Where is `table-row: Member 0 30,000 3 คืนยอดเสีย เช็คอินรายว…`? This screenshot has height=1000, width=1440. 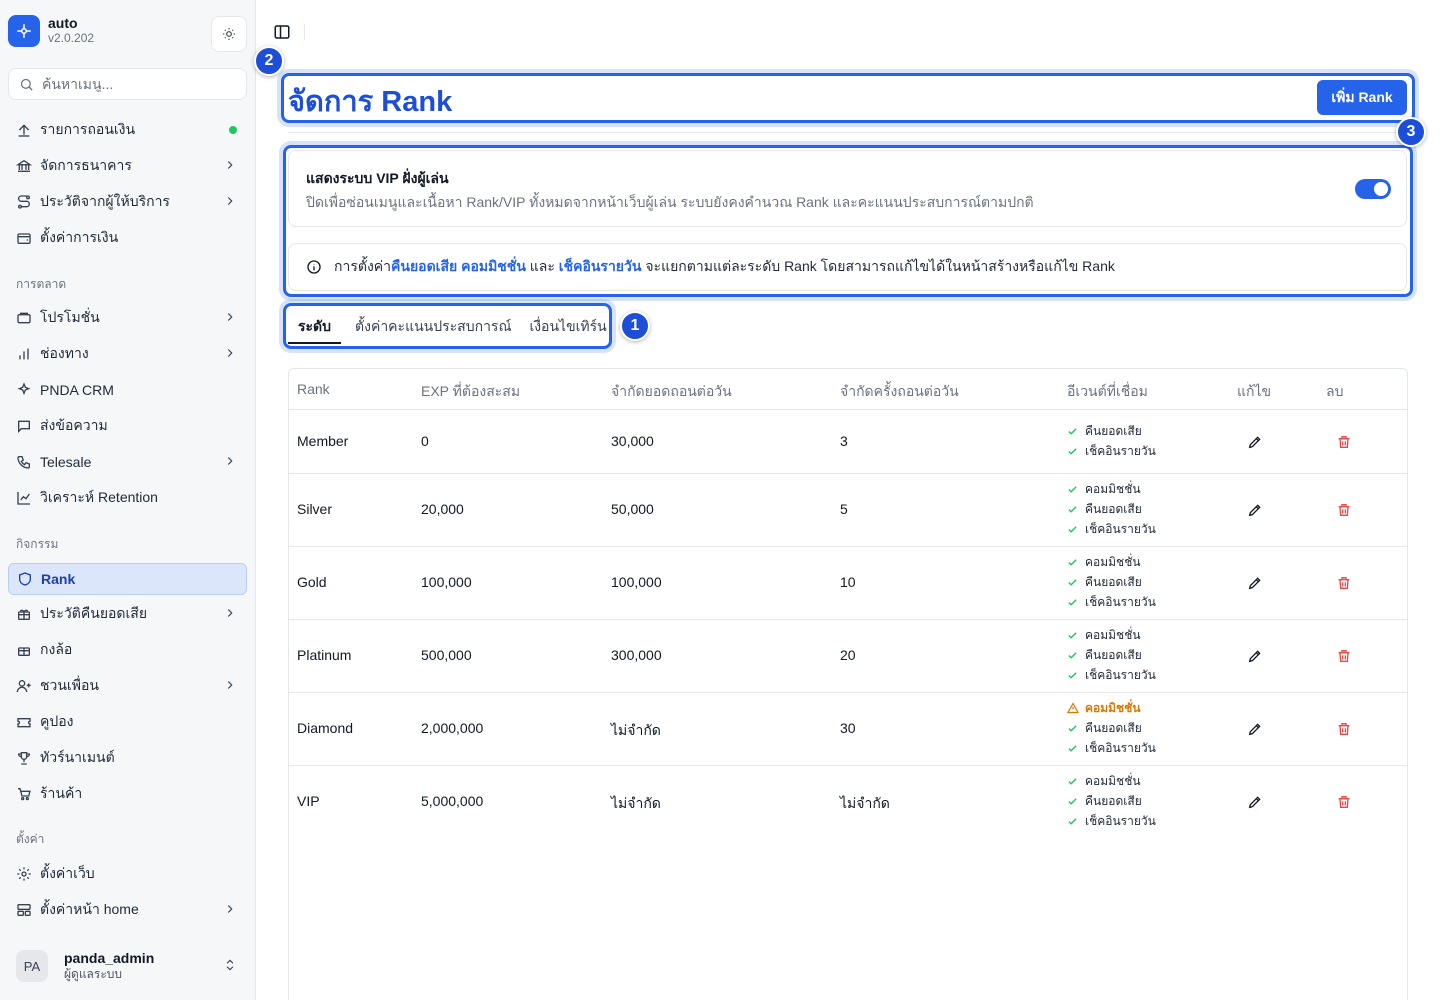 table-row: Member 0 30,000 3 คืนยอดเสีย เช็คอินรายว… is located at coordinates (848, 441).